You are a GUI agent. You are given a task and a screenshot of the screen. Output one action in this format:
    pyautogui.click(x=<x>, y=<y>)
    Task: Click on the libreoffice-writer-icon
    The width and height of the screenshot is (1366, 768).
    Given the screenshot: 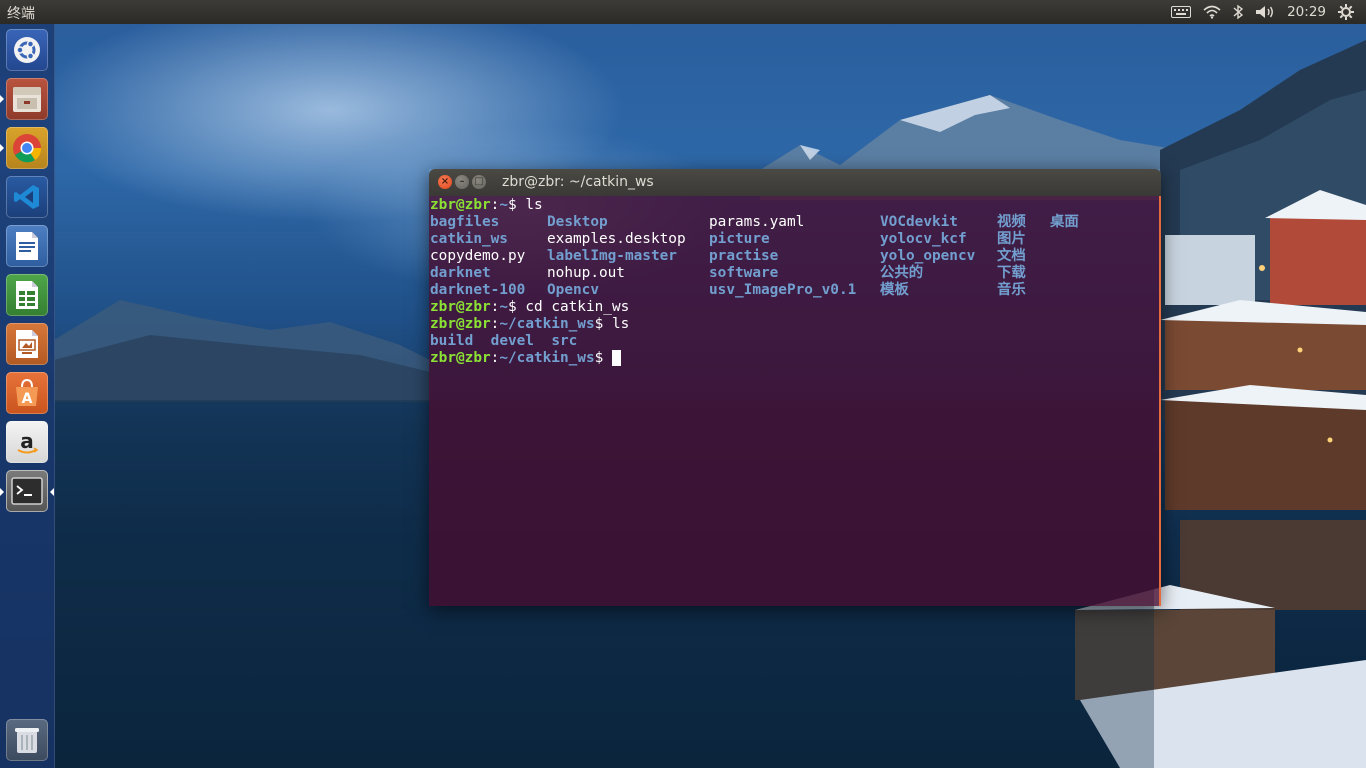 What is the action you would take?
    pyautogui.click(x=27, y=246)
    